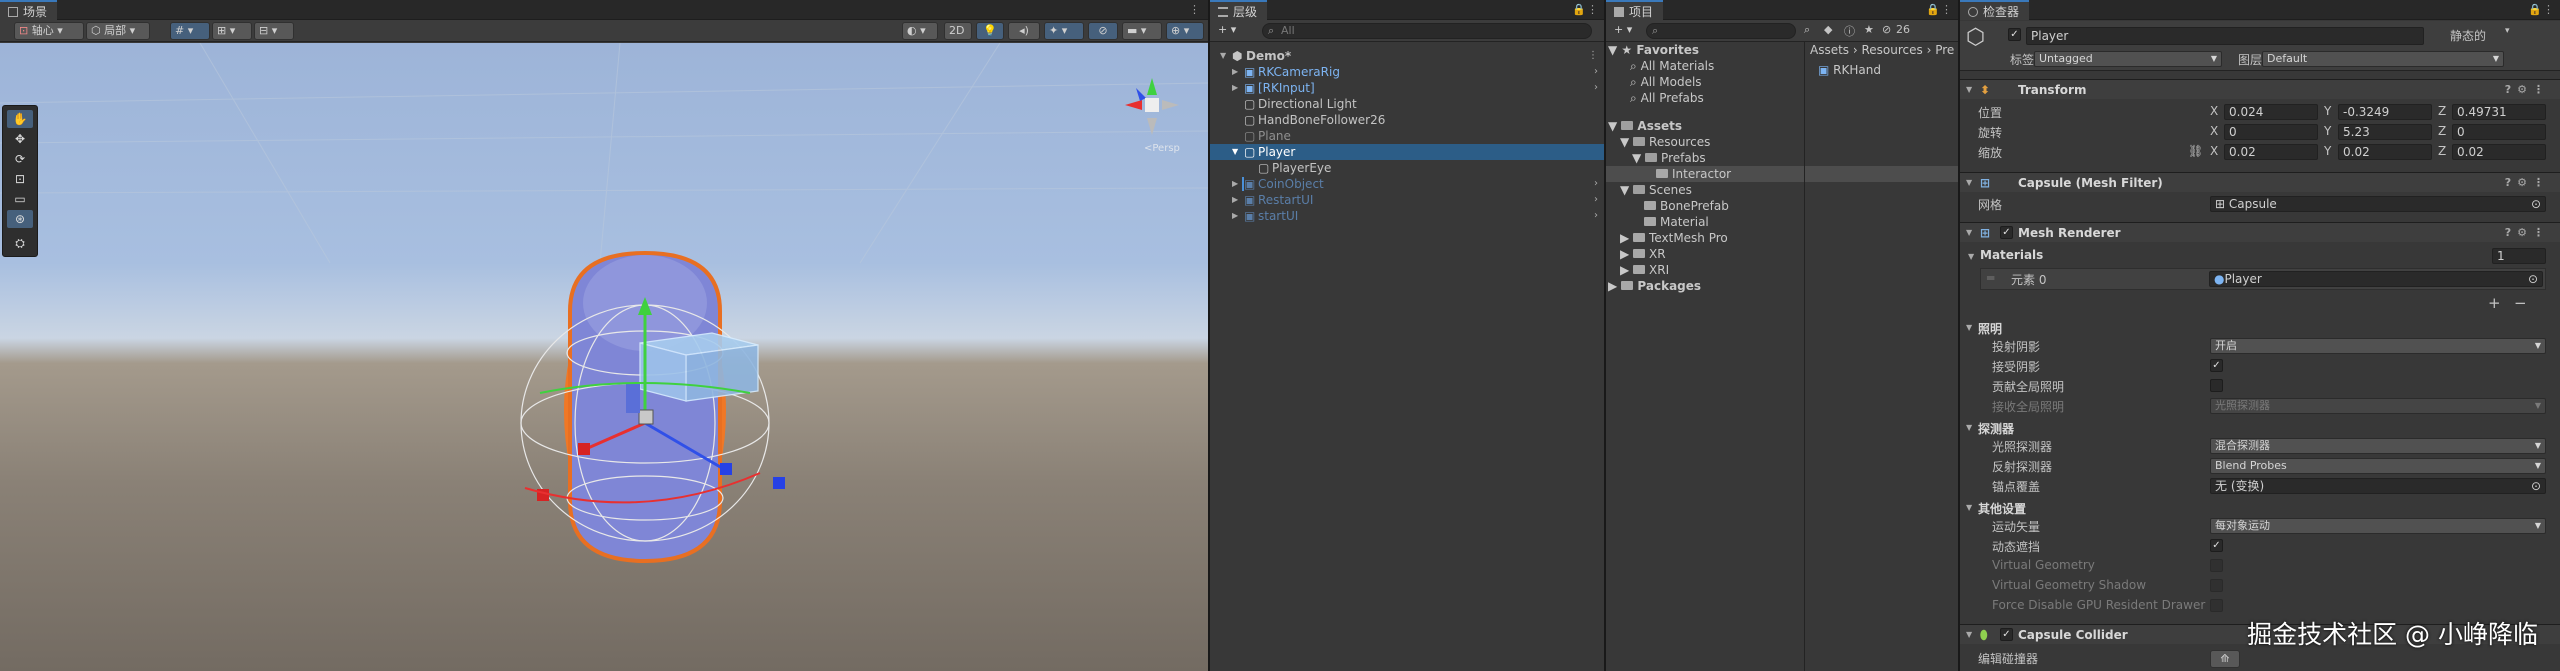 This screenshot has width=2560, height=671. I want to click on camera-dropdown: ▬ ▾, so click(1142, 31).